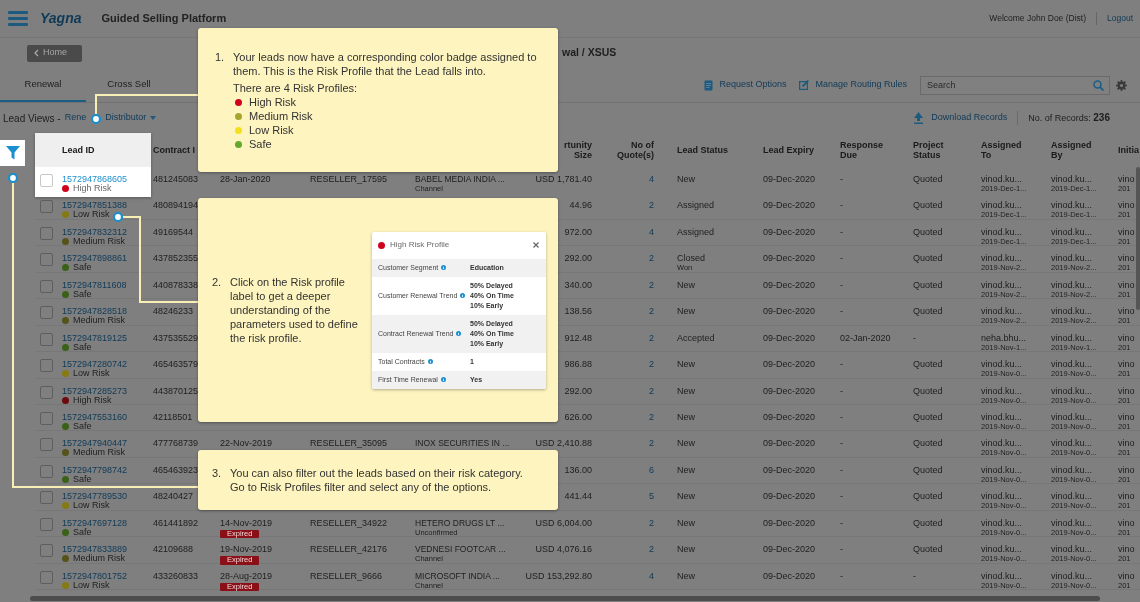 The width and height of the screenshot is (1140, 602). What do you see at coordinates (104, 258) in the screenshot?
I see `lead-id-link: 1572947898861` at bounding box center [104, 258].